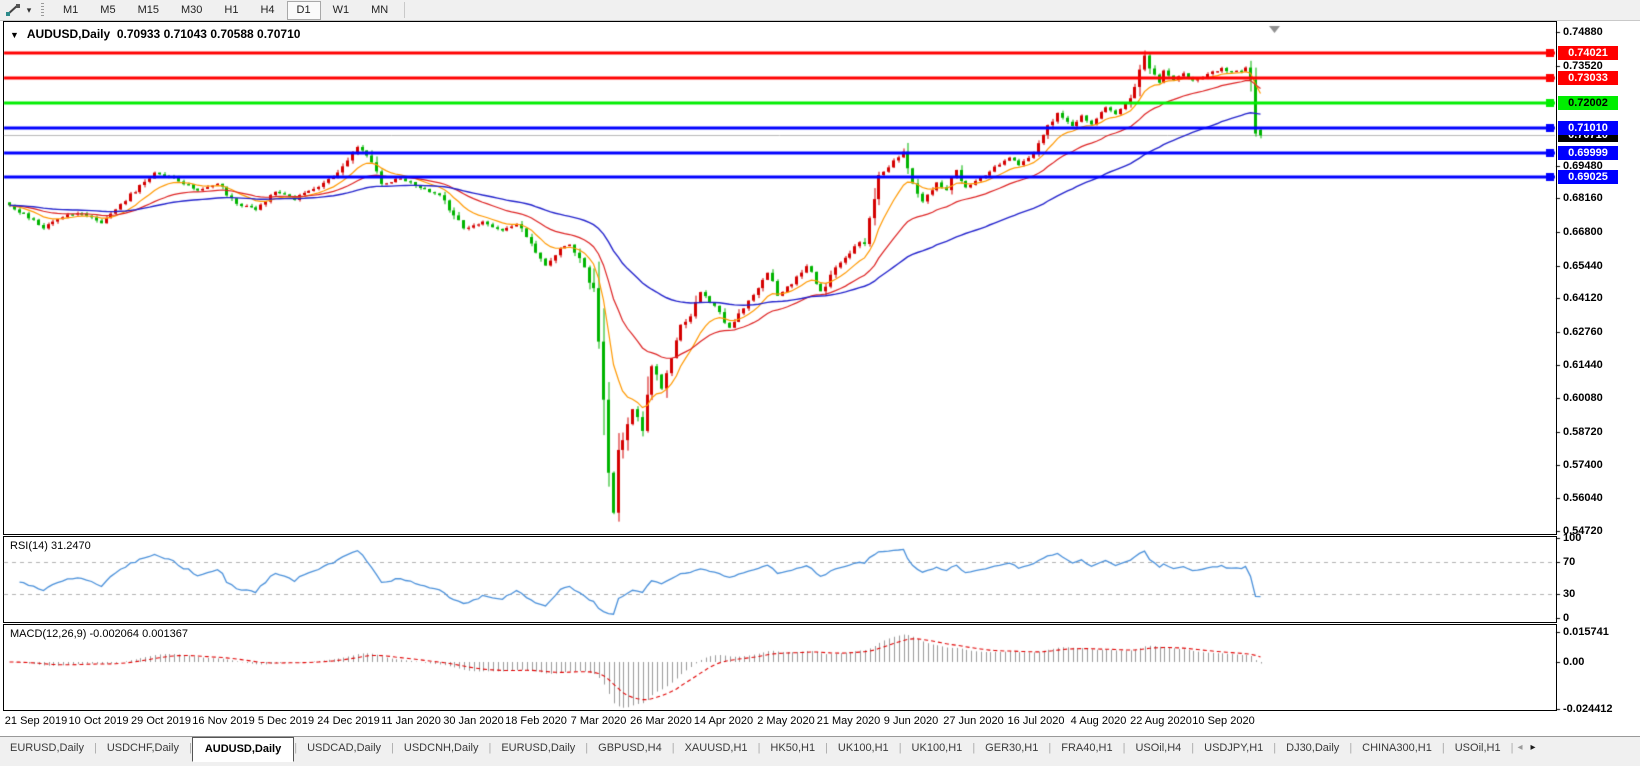 This screenshot has width=1640, height=766. What do you see at coordinates (148, 10) in the screenshot?
I see `timeframe-button-m15: M15` at bounding box center [148, 10].